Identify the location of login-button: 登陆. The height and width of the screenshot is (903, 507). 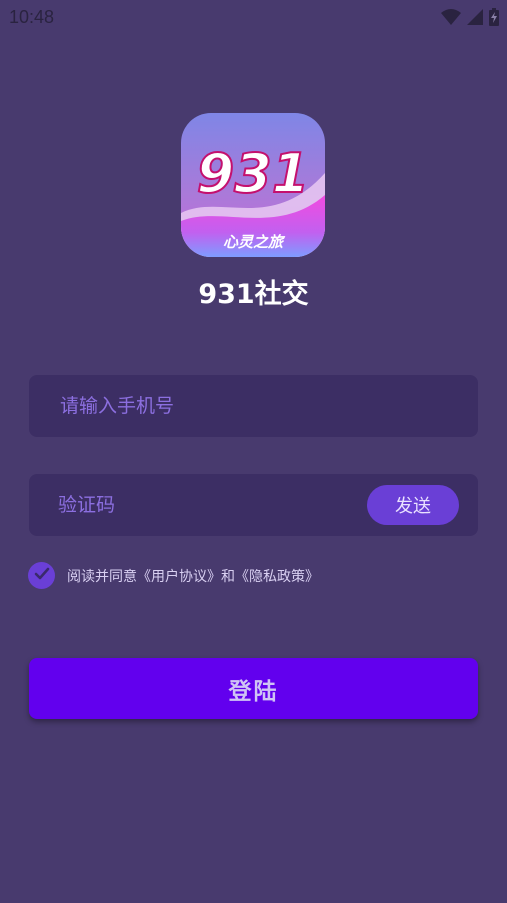
(253, 688).